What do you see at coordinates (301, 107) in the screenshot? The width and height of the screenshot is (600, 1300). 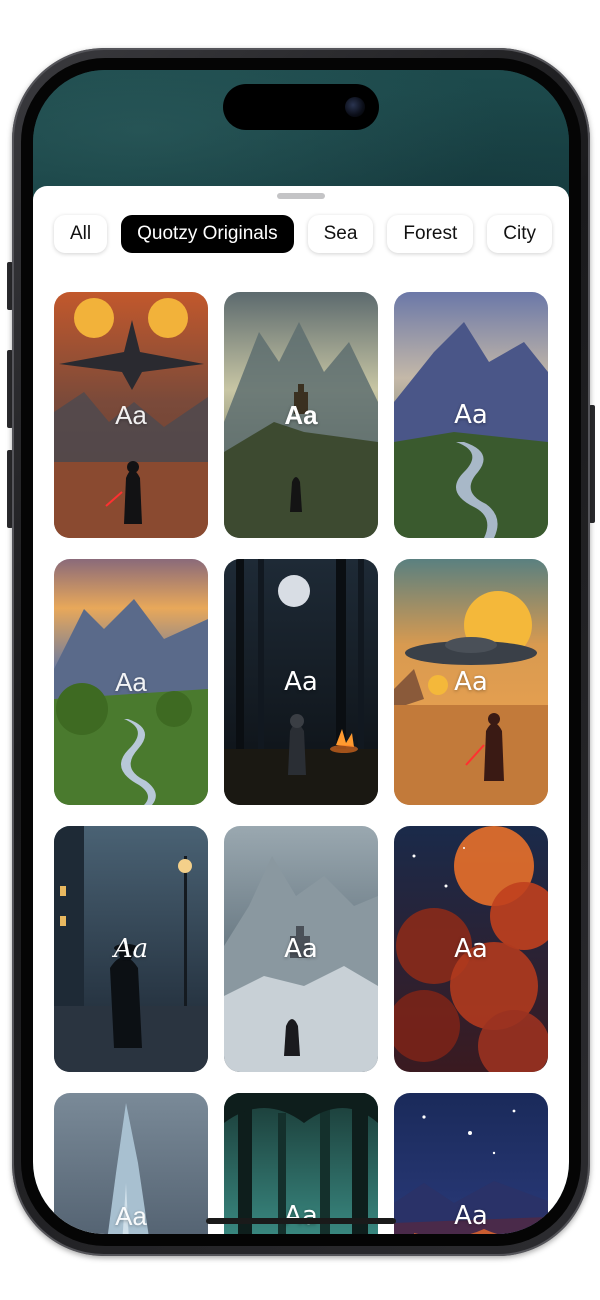 I see `dynamic-island` at bounding box center [301, 107].